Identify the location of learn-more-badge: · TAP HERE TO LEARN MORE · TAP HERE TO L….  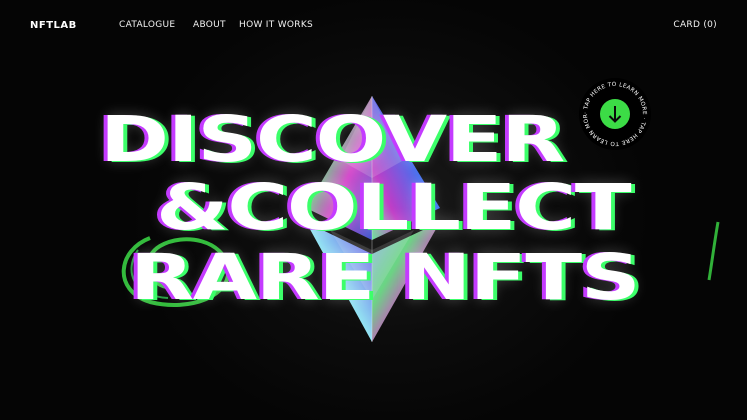
(614, 112).